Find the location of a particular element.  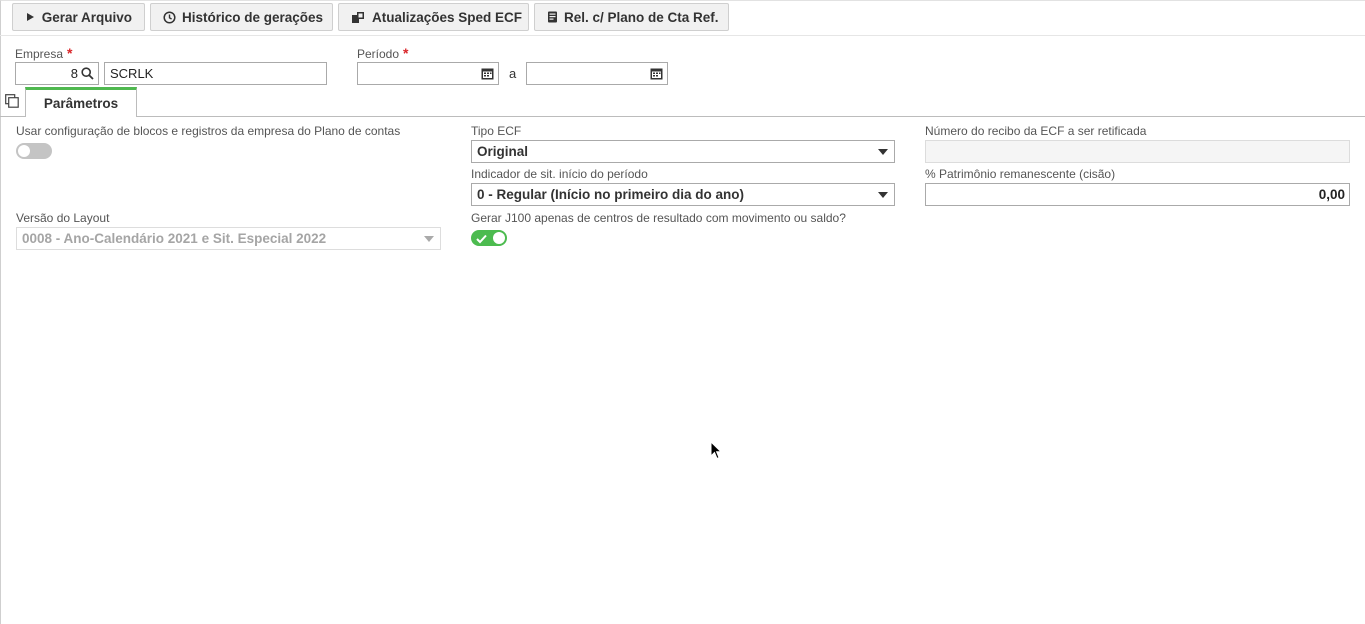

rel-plano-cta-ref-label: Rel. c/ Plano de Cta Ref. is located at coordinates (641, 17).